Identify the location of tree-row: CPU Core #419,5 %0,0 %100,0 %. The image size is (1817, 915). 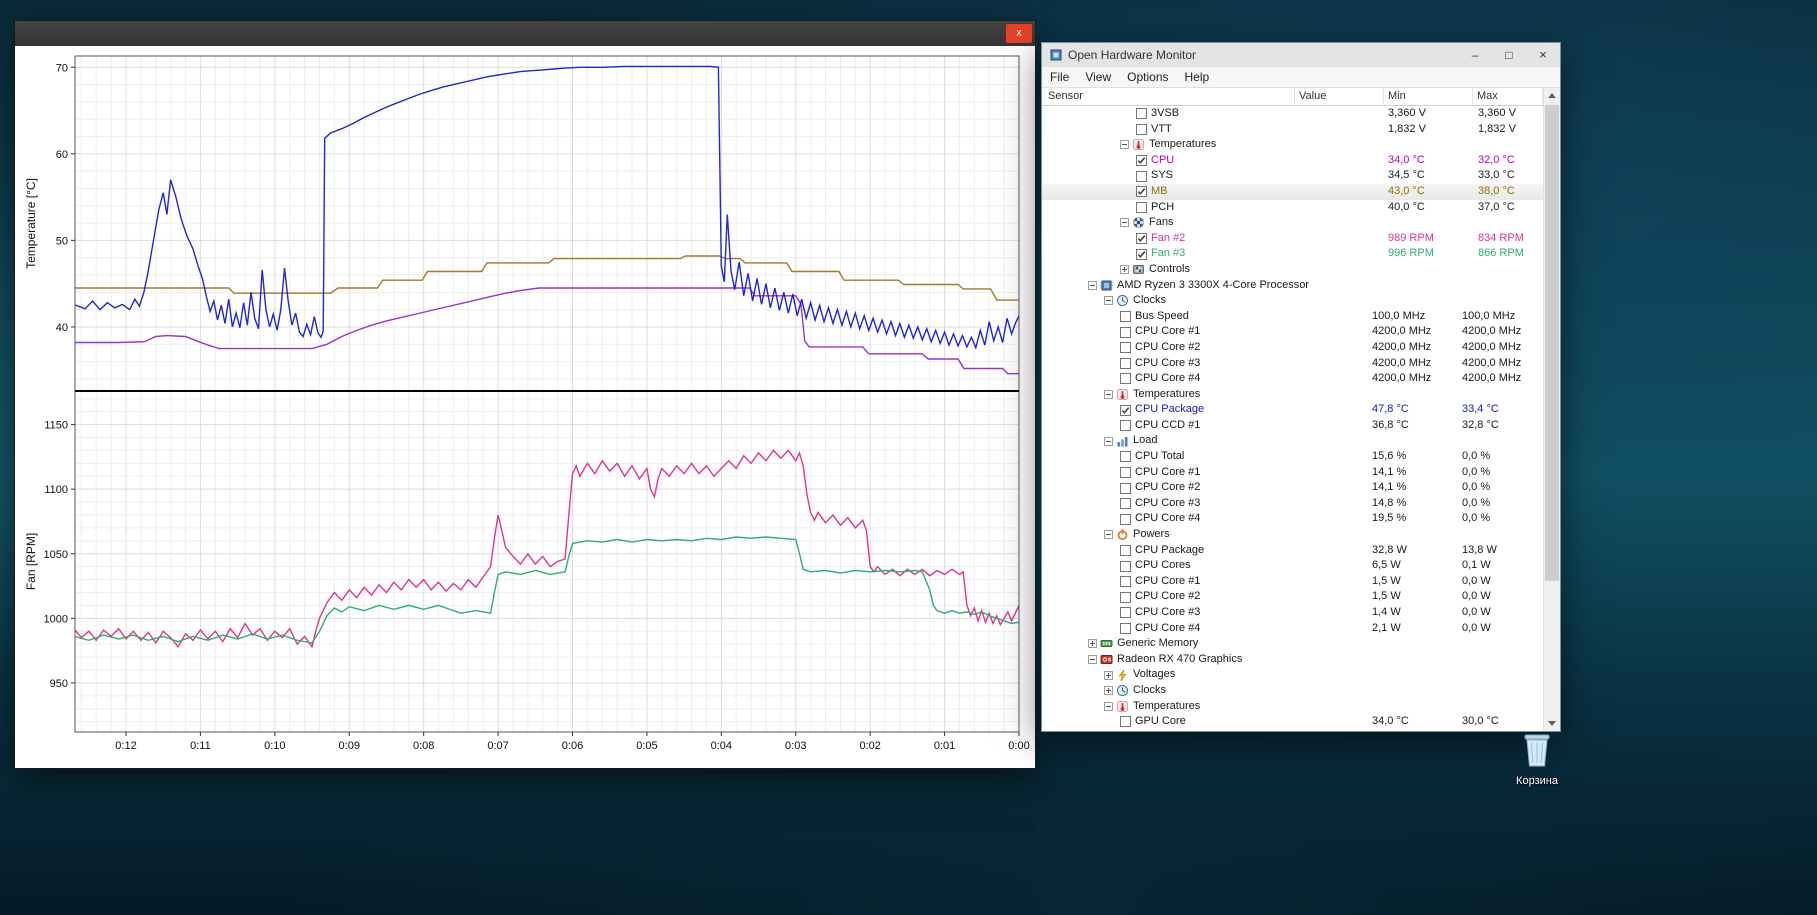
(1292, 519).